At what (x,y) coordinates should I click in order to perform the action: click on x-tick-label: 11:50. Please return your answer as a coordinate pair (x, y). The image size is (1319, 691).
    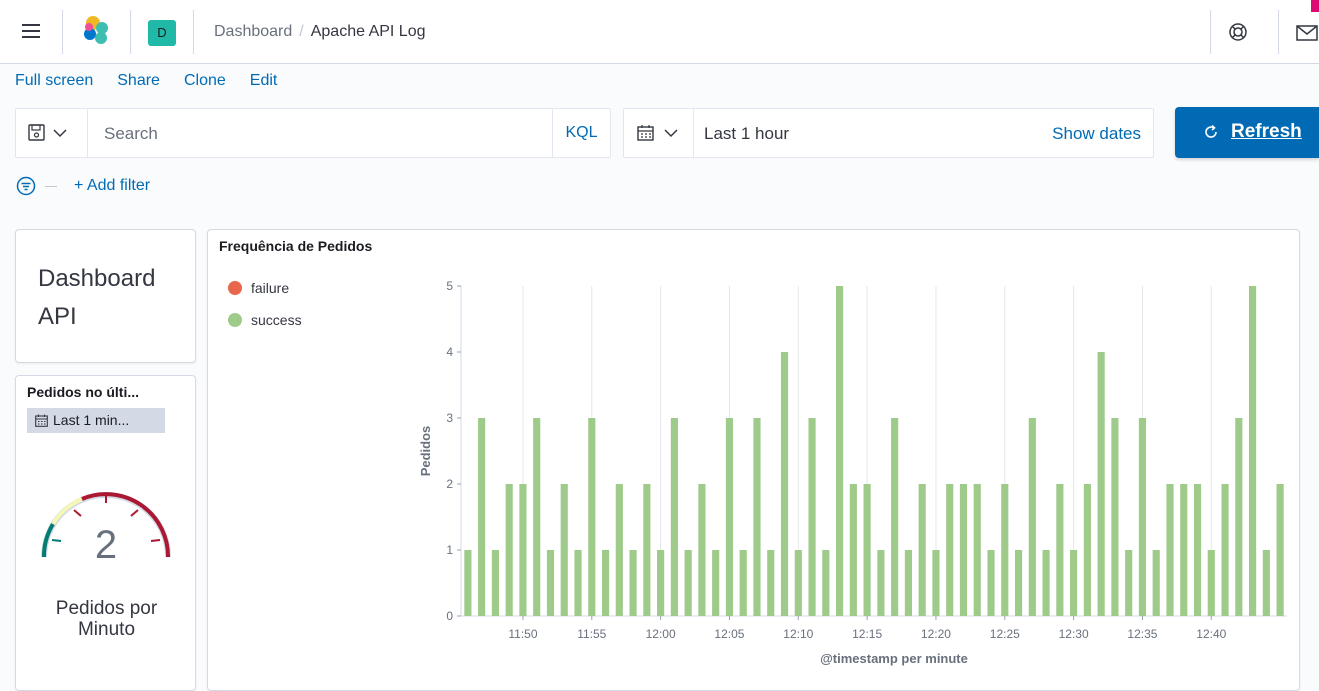
    Looking at the image, I should click on (522, 634).